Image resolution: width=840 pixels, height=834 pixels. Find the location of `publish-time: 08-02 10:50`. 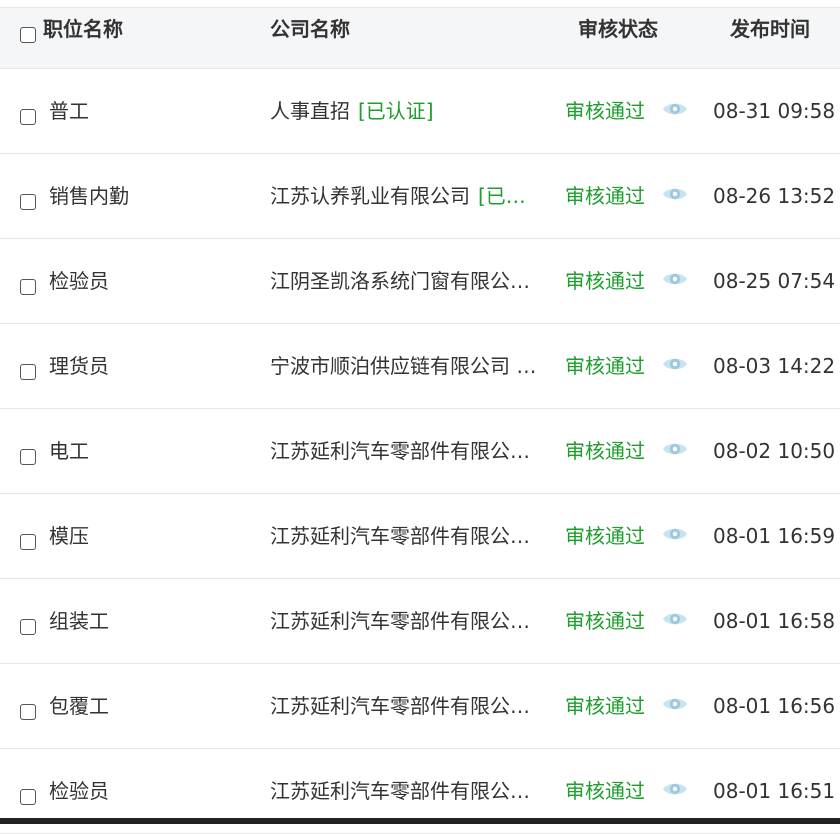

publish-time: 08-02 10:50 is located at coordinates (774, 451).